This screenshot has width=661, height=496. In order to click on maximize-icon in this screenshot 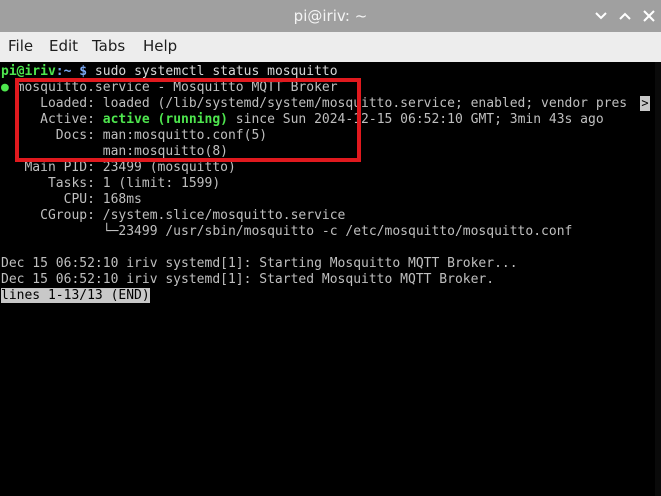, I will do `click(625, 16)`.